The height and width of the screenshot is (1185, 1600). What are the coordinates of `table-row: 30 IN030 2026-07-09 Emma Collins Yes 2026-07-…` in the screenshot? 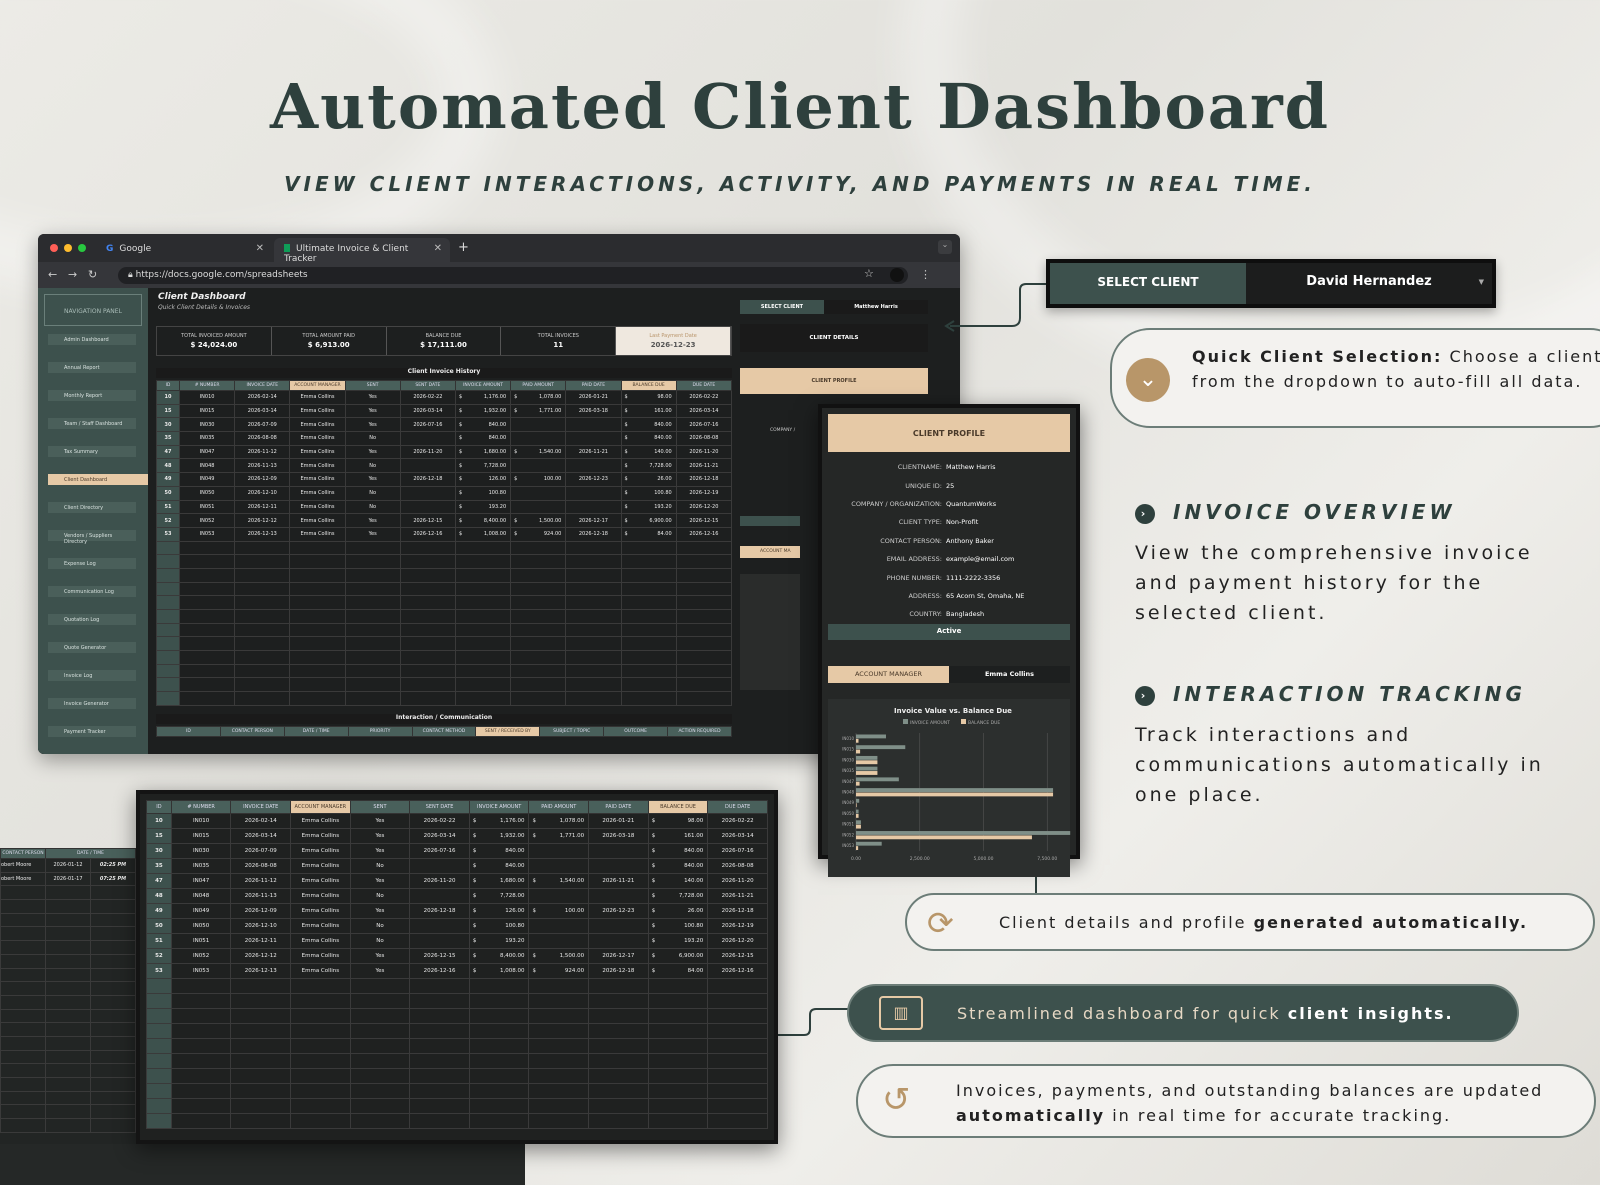 It's located at (457, 851).